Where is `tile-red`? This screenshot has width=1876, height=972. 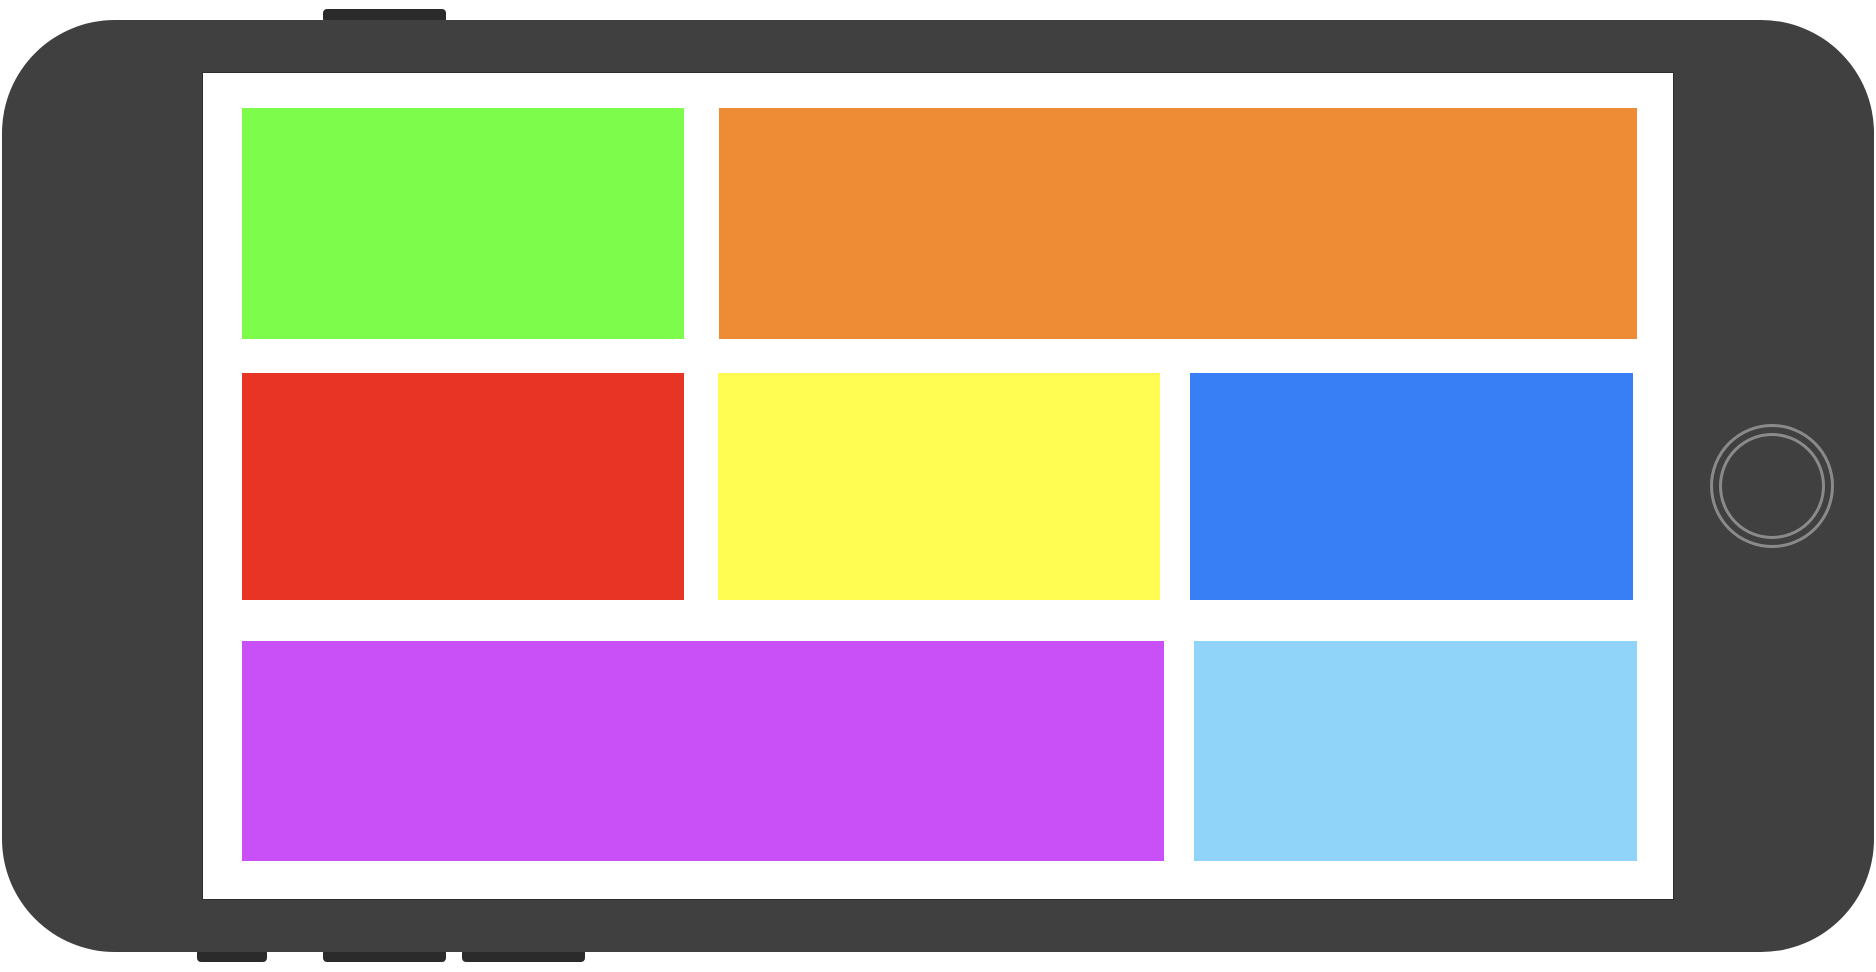 tile-red is located at coordinates (463, 486).